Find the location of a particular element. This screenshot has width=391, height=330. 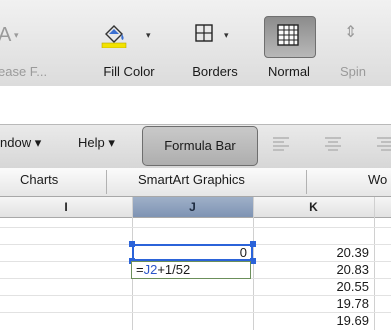

spin-arrows-icon: ⇕ is located at coordinates (351, 32).